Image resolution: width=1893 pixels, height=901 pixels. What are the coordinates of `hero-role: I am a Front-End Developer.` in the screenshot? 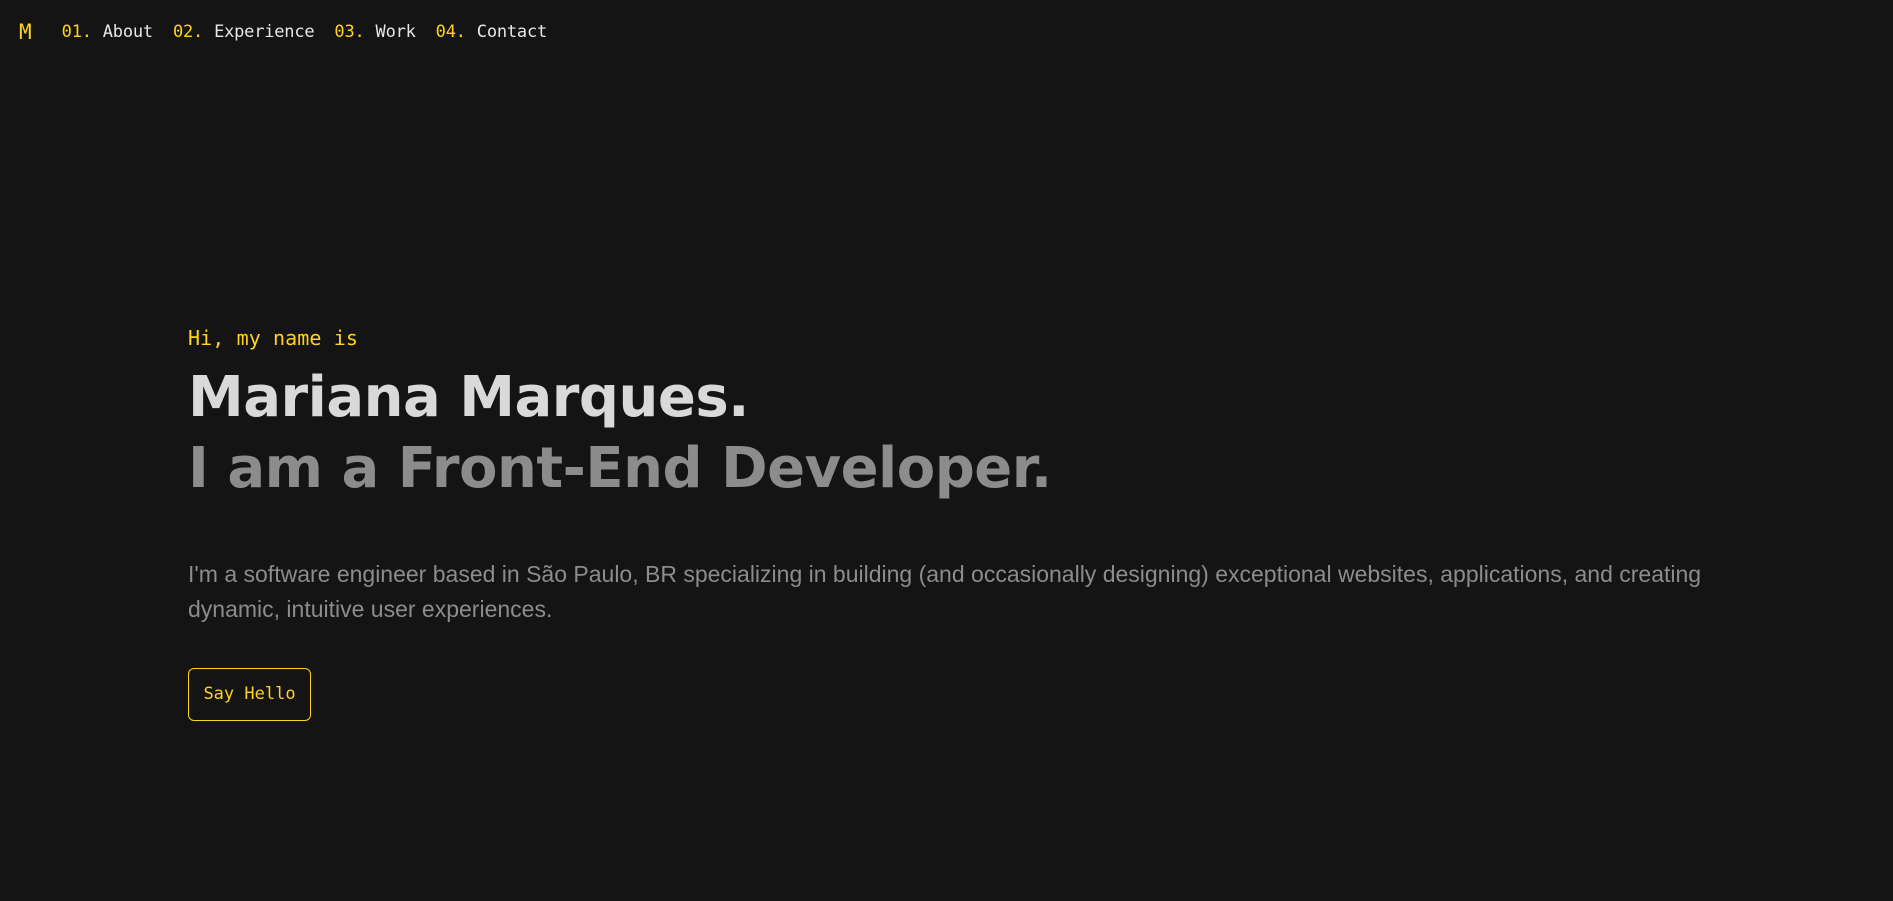 It's located at (620, 468).